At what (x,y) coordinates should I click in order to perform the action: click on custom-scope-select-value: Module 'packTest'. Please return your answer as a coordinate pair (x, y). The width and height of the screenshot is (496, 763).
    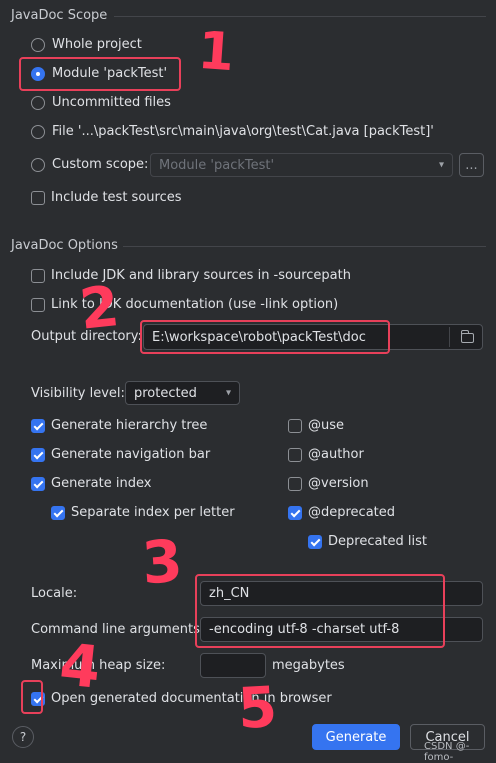
    Looking at the image, I should click on (217, 165).